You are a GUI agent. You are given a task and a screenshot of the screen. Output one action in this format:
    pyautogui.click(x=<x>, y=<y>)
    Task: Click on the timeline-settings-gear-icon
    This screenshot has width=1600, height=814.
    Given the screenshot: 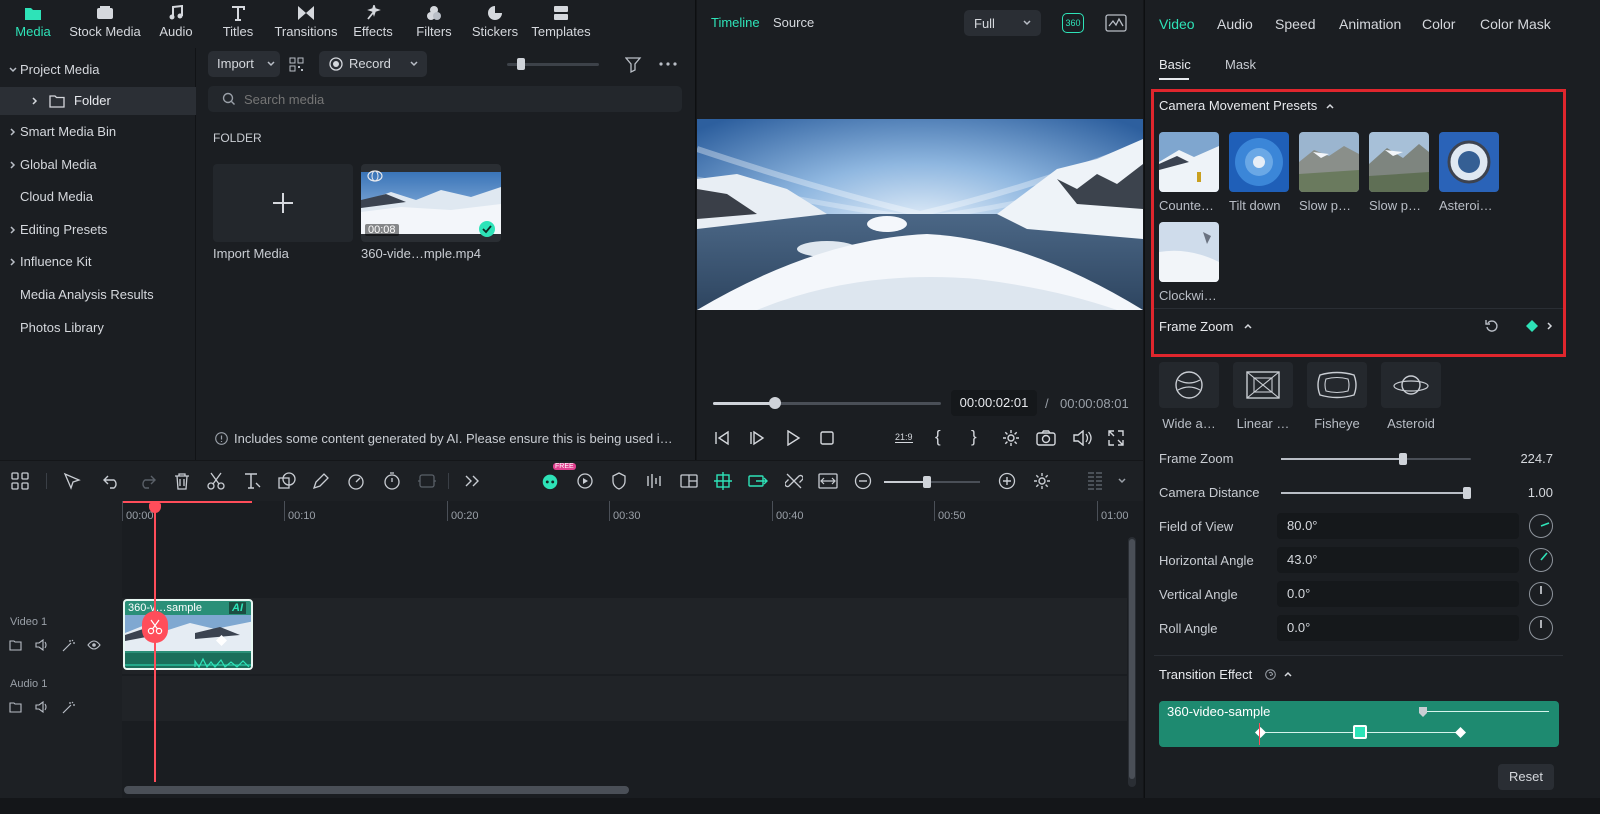 What is the action you would take?
    pyautogui.click(x=1042, y=481)
    